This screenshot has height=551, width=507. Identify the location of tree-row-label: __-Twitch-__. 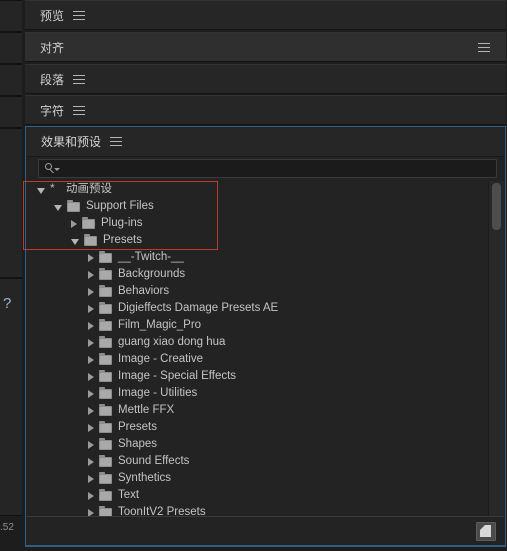
(151, 257).